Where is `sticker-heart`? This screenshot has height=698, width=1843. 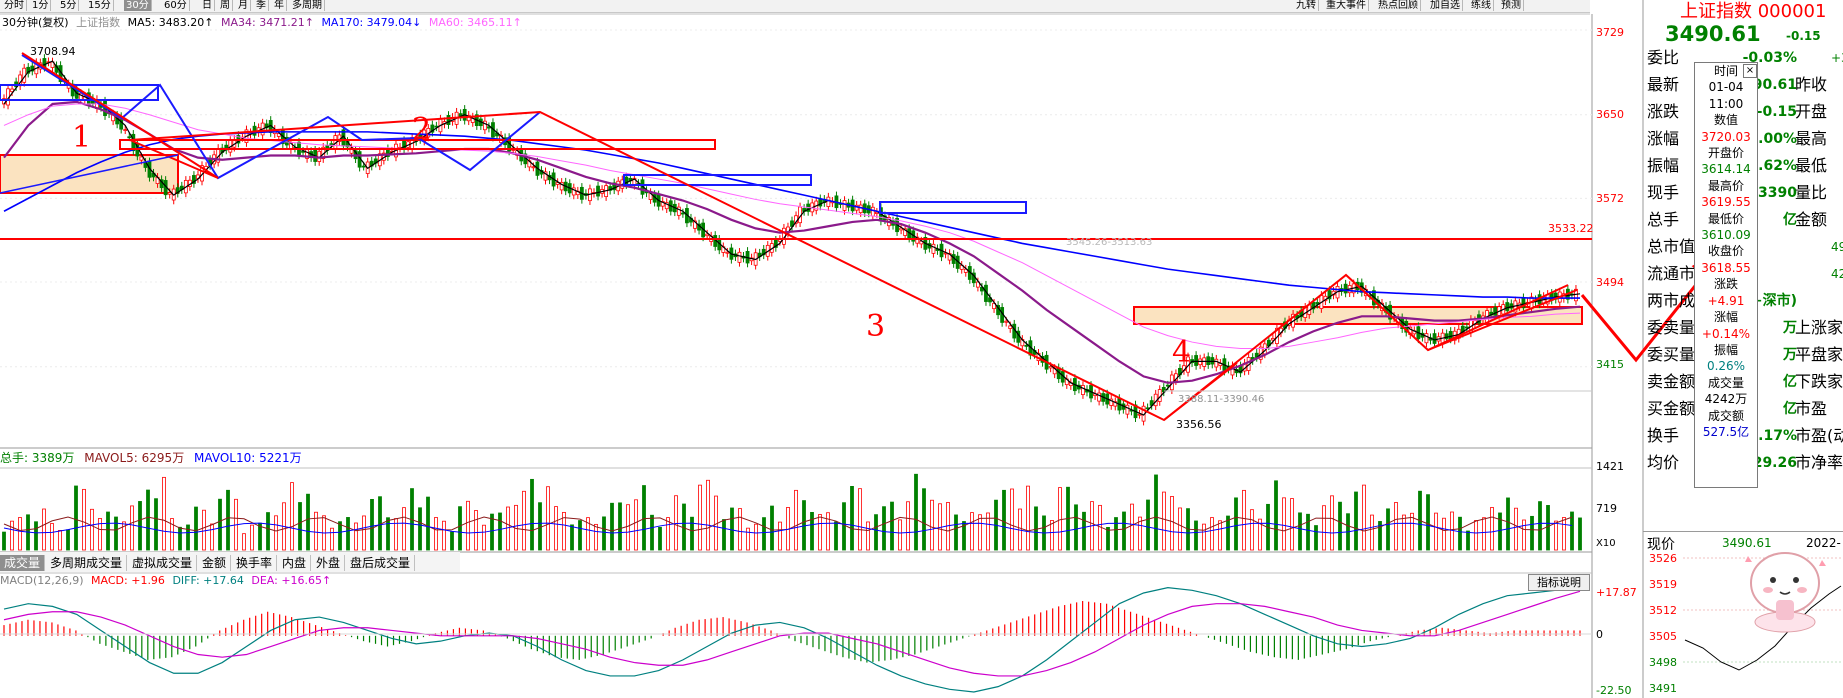
sticker-heart is located at coordinates (1822, 563).